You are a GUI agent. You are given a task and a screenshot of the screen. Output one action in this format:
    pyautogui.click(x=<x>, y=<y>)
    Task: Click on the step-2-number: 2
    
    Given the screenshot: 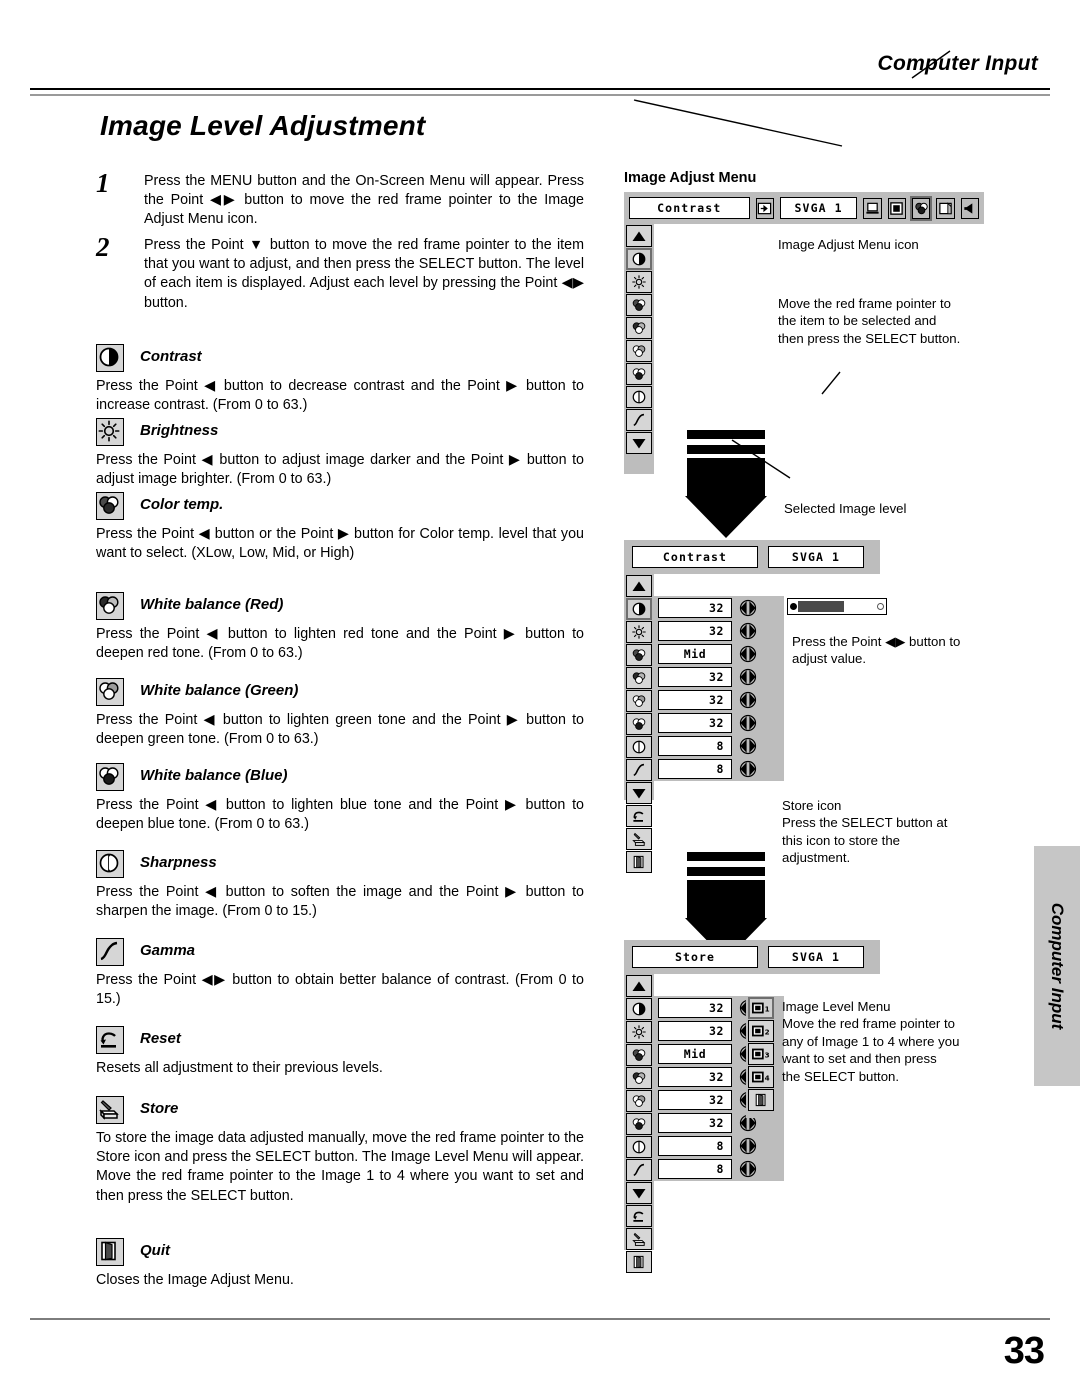 What is the action you would take?
    pyautogui.click(x=103, y=247)
    